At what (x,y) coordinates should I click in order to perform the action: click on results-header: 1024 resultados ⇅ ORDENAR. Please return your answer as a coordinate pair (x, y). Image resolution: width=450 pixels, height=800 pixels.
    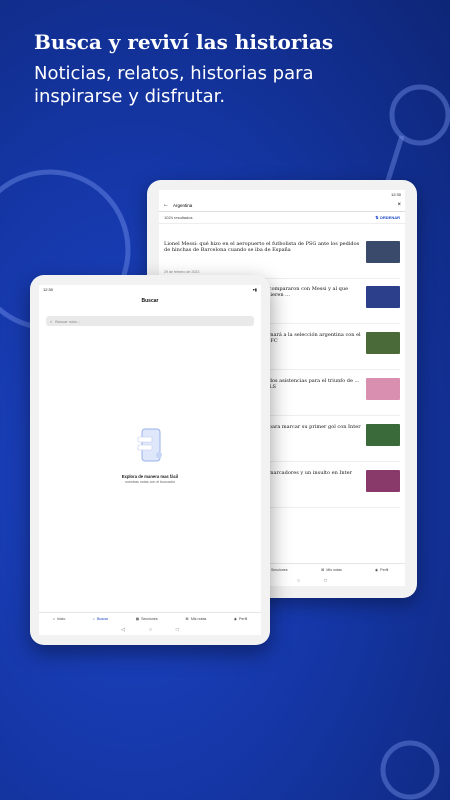
    Looking at the image, I should click on (282, 218).